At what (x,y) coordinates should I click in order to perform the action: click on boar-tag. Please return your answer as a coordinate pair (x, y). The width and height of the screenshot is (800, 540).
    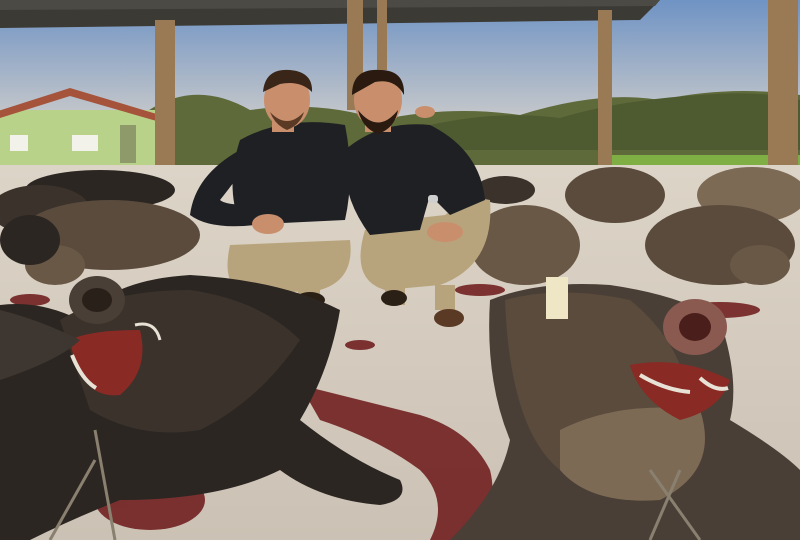
    Looking at the image, I should click on (557, 298).